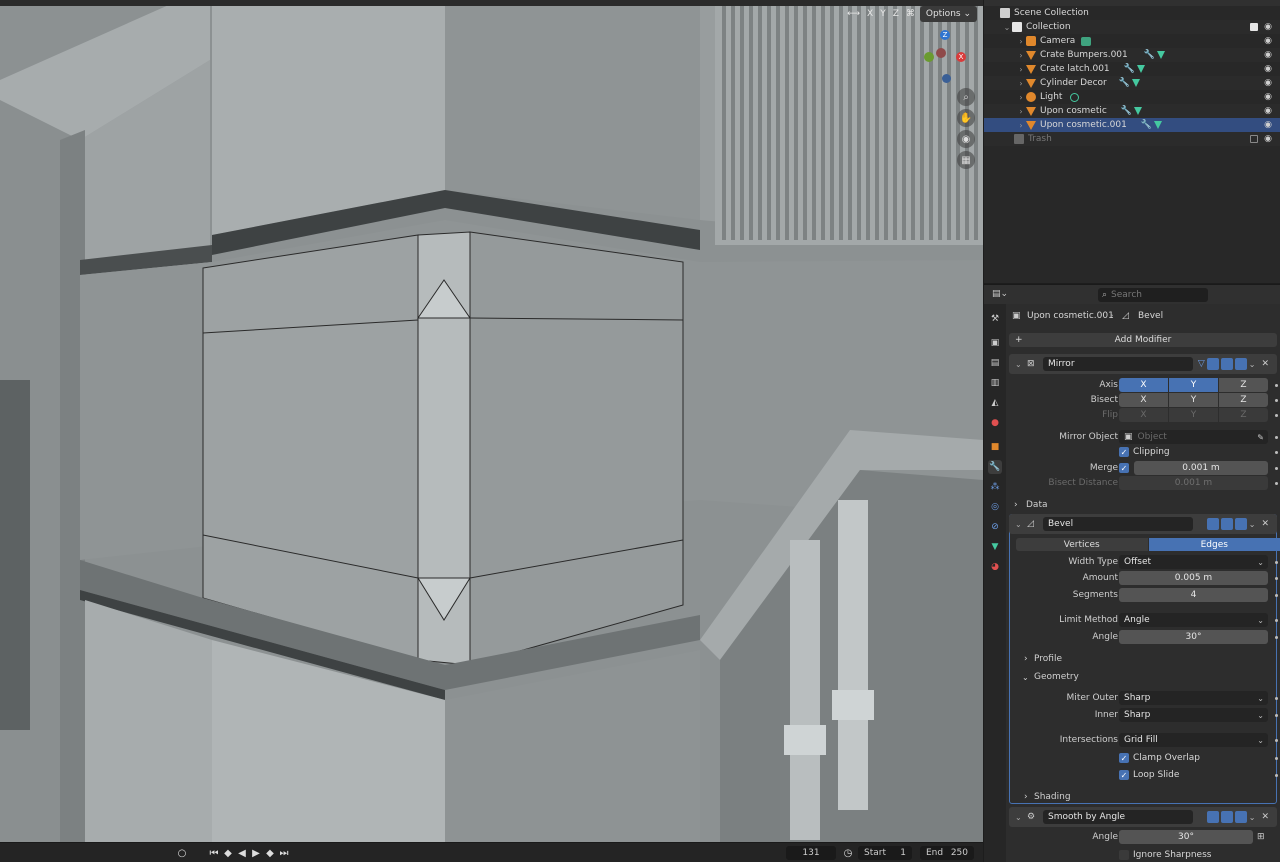 The image size is (1280, 862). I want to click on snap-icon: ⌘, so click(910, 14).